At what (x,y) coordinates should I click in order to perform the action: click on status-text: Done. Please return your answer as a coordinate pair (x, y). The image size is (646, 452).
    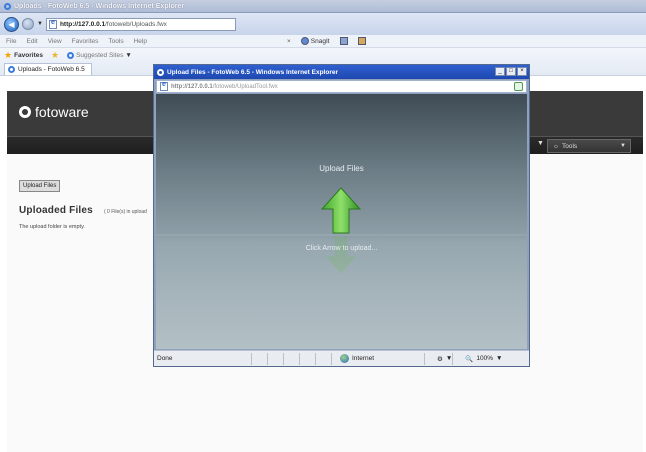
    Looking at the image, I should click on (165, 358).